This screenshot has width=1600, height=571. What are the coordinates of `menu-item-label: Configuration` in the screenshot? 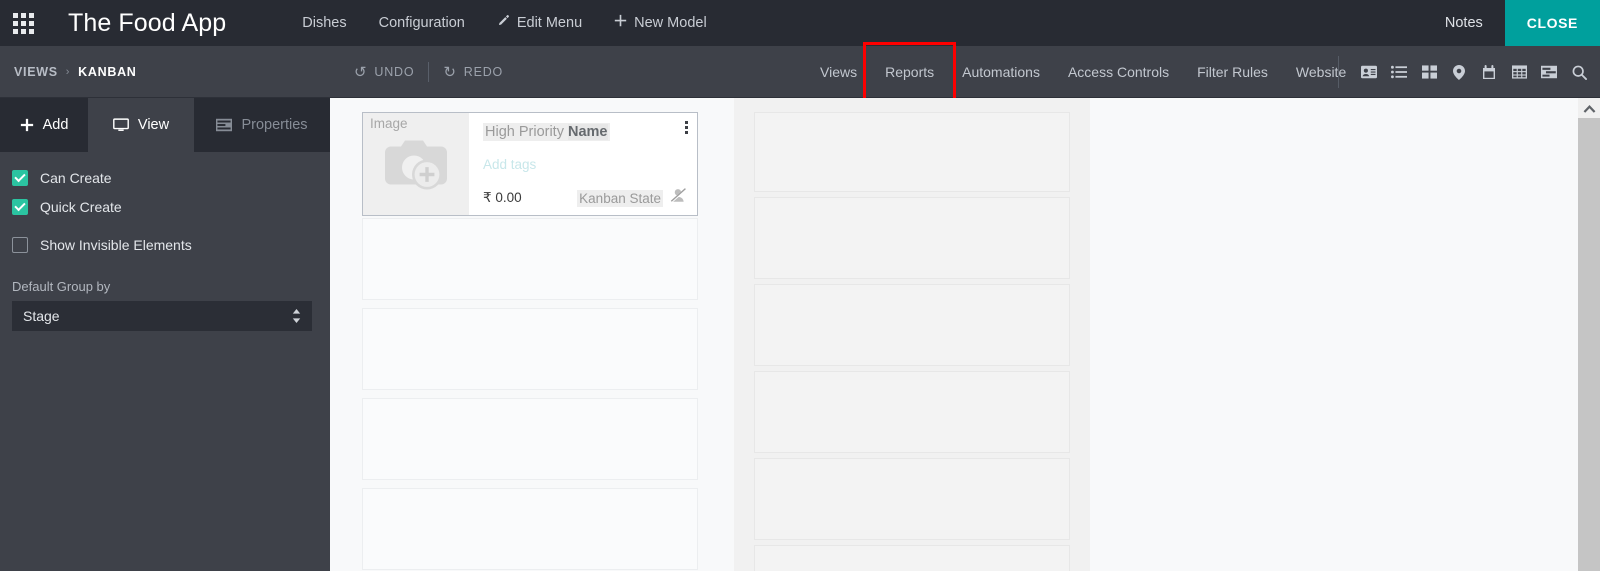 It's located at (421, 23).